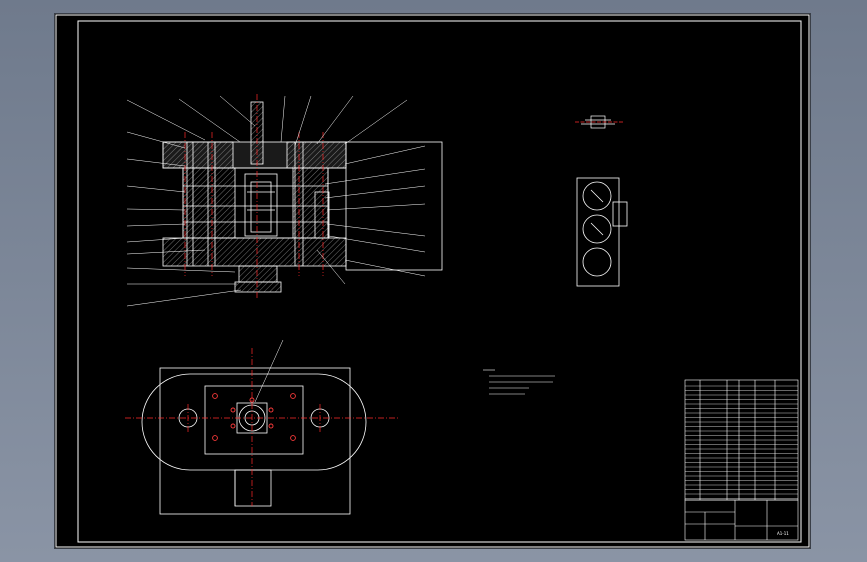 The height and width of the screenshot is (562, 867). Describe the element at coordinates (602, 232) in the screenshot. I see `strip-layout` at that location.